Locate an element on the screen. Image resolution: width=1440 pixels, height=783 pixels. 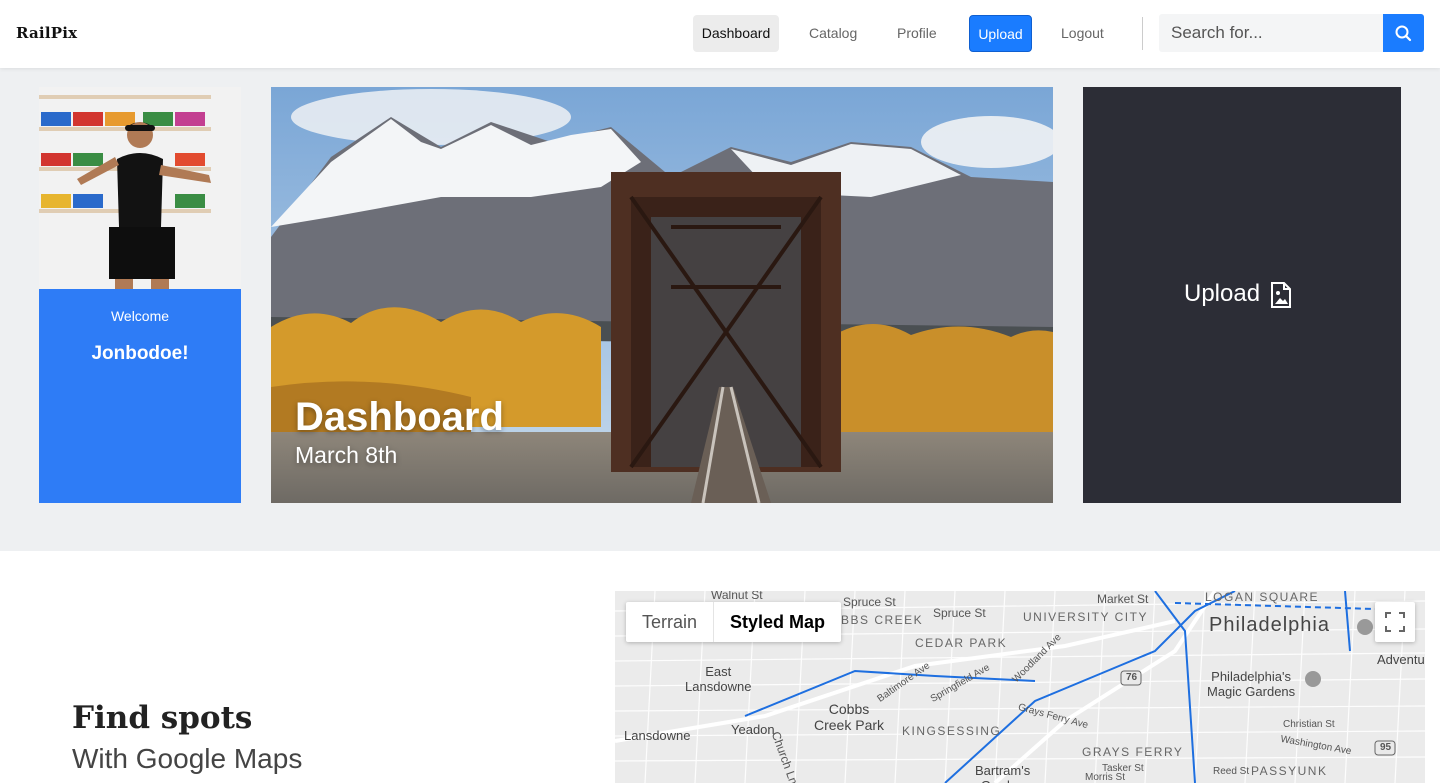
username: Jonbodoe! is located at coordinates (140, 353).